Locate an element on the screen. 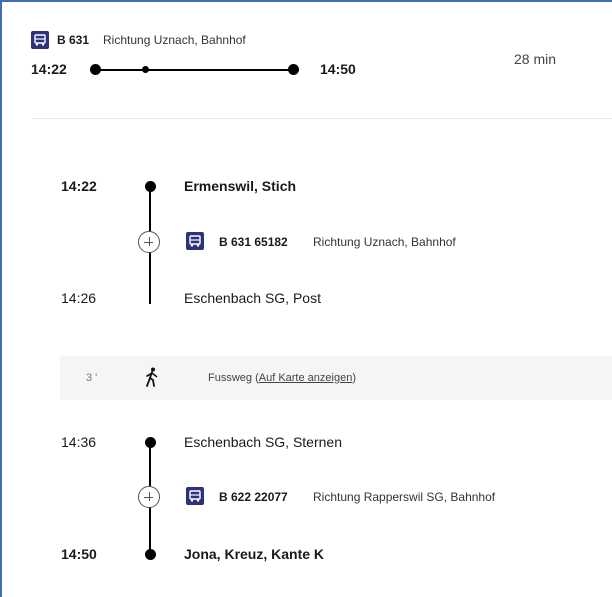 The width and height of the screenshot is (612, 597). leg1-arrival-stop: Eschenbach SG, Post is located at coordinates (252, 298).